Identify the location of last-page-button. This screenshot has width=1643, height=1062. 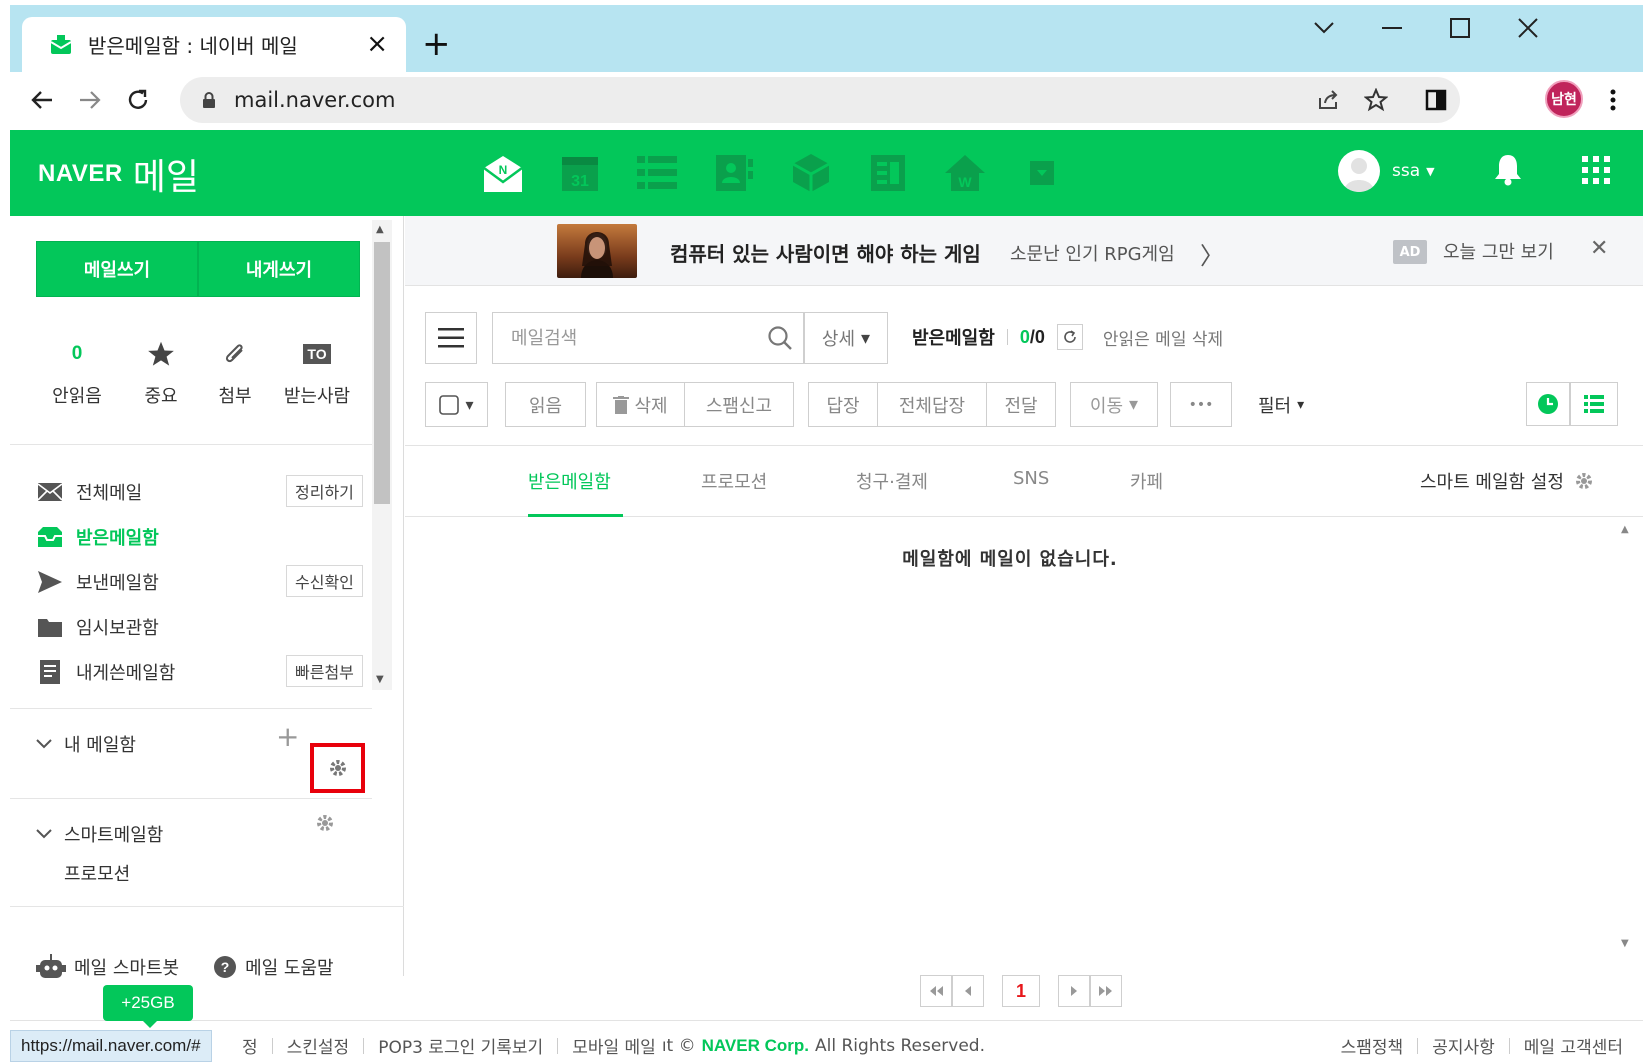
(1106, 991).